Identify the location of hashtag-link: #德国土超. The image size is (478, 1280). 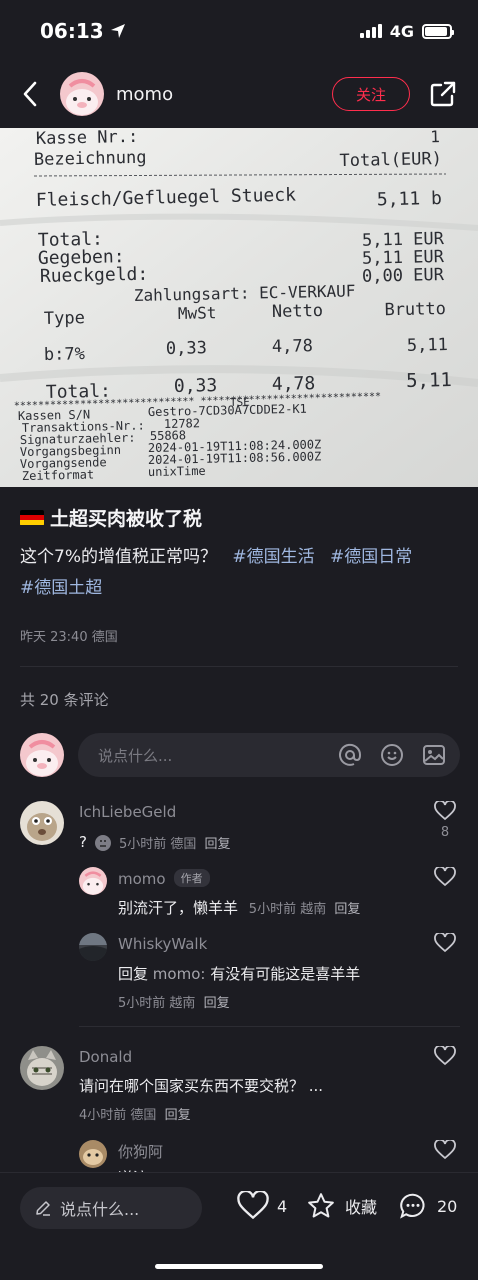
(61, 588).